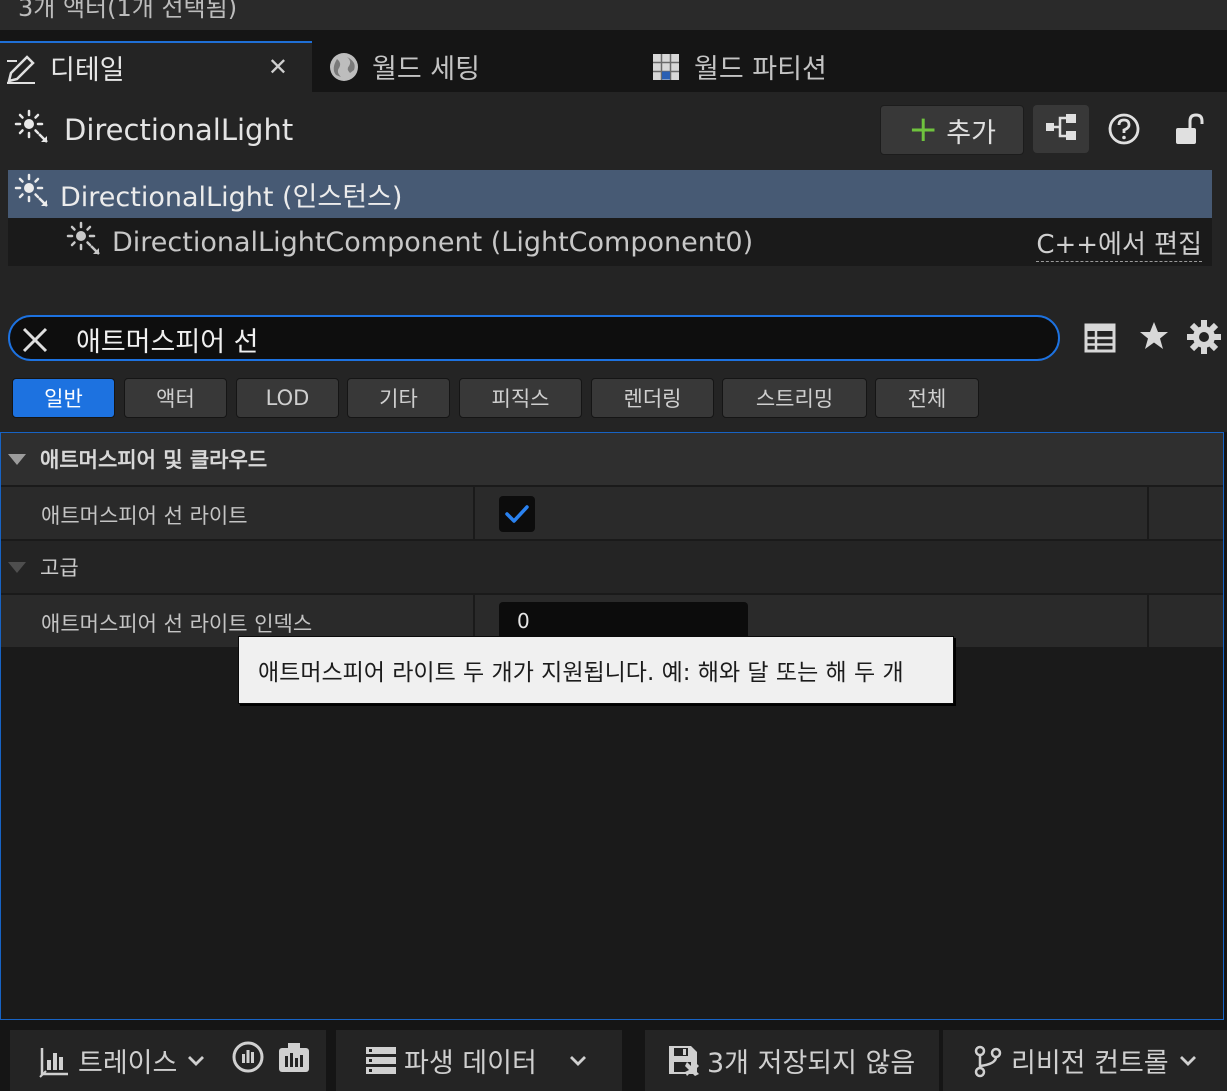  I want to click on property-matrix-icon, so click(1101, 339).